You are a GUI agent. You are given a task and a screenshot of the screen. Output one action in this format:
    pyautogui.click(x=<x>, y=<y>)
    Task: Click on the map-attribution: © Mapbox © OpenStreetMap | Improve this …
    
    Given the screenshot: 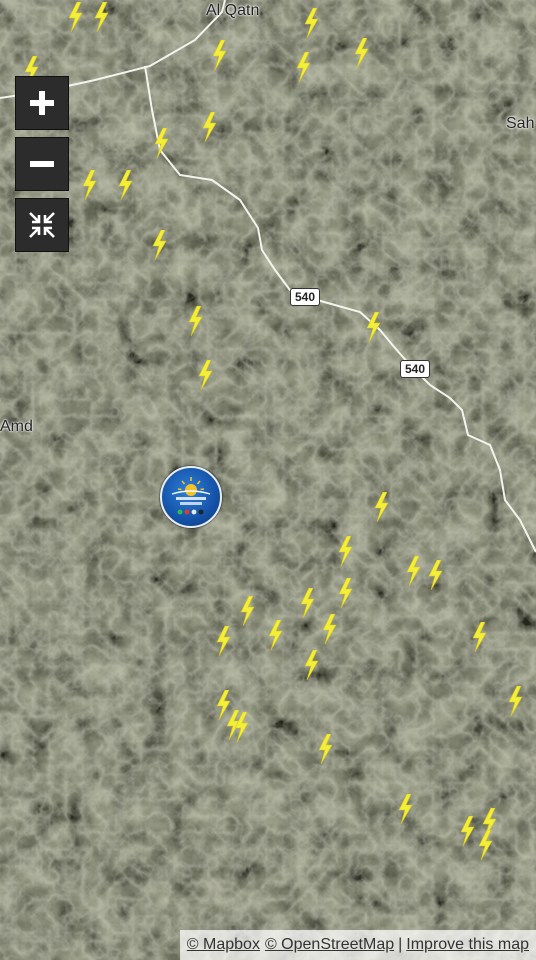 What is the action you would take?
    pyautogui.click(x=357, y=945)
    